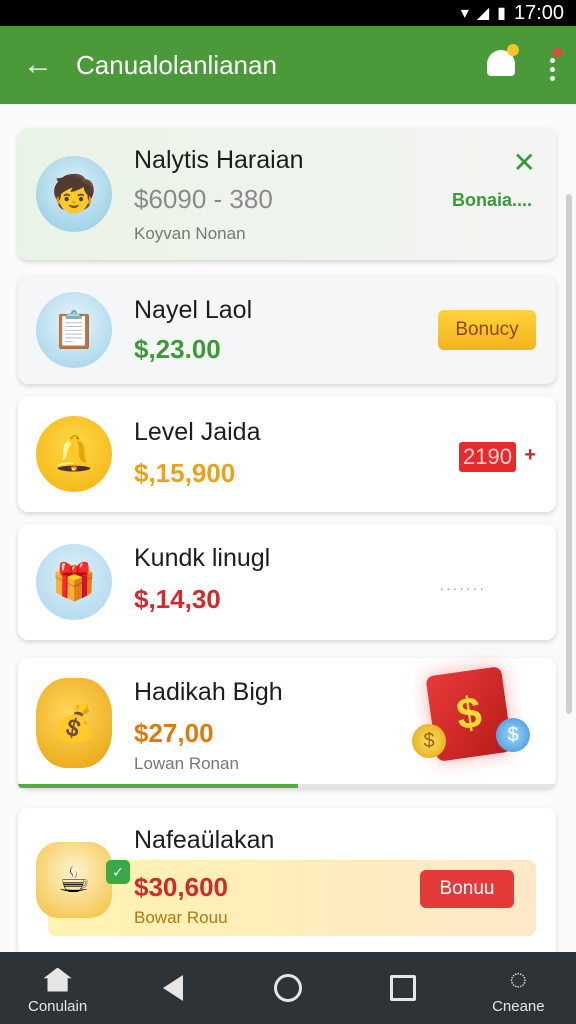 The width and height of the screenshot is (576, 1024). I want to click on bell-icon: 🔔, so click(74, 454).